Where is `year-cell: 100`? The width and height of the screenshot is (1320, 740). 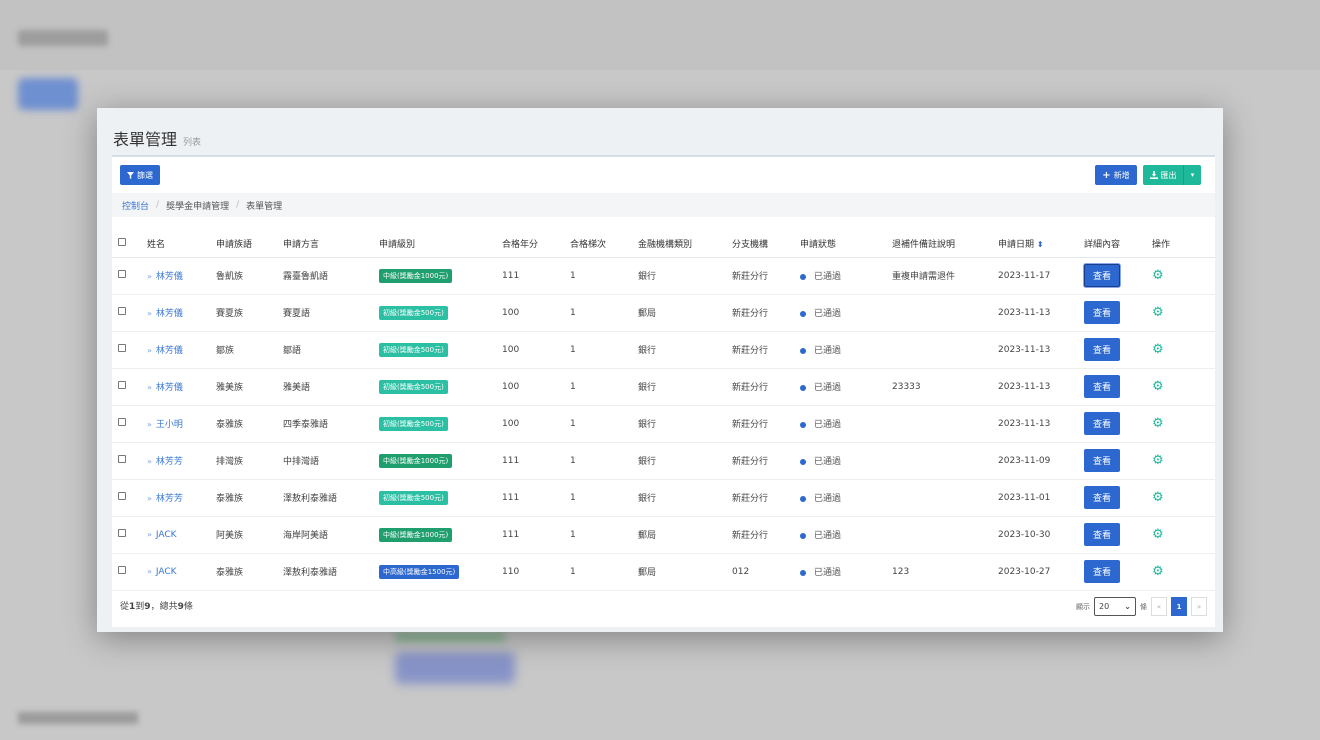 year-cell: 100 is located at coordinates (536, 424).